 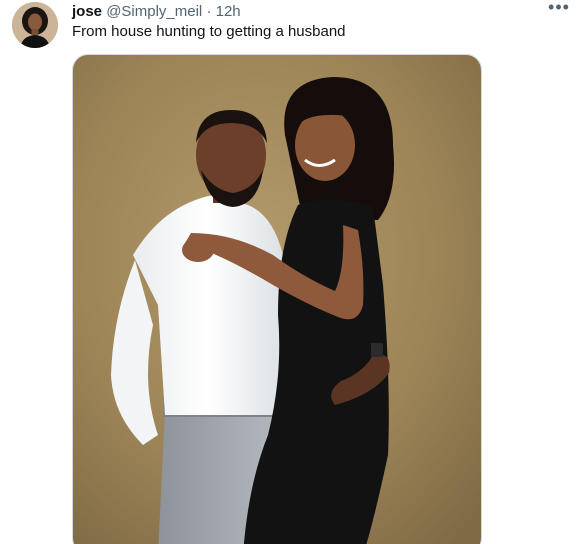 What do you see at coordinates (35, 25) in the screenshot?
I see `avatar` at bounding box center [35, 25].